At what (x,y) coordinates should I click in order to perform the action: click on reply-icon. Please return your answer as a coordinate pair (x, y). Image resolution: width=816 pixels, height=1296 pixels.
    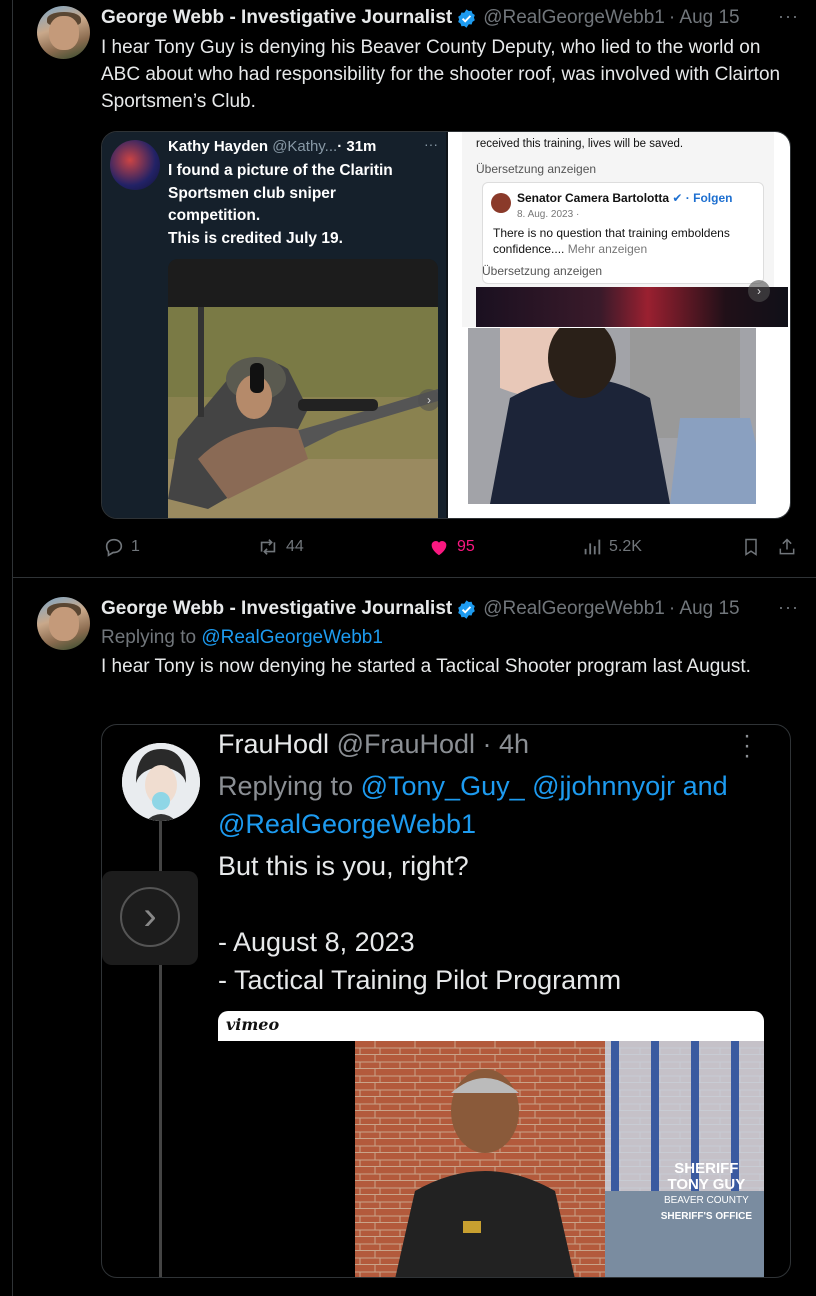
    Looking at the image, I should click on (114, 547).